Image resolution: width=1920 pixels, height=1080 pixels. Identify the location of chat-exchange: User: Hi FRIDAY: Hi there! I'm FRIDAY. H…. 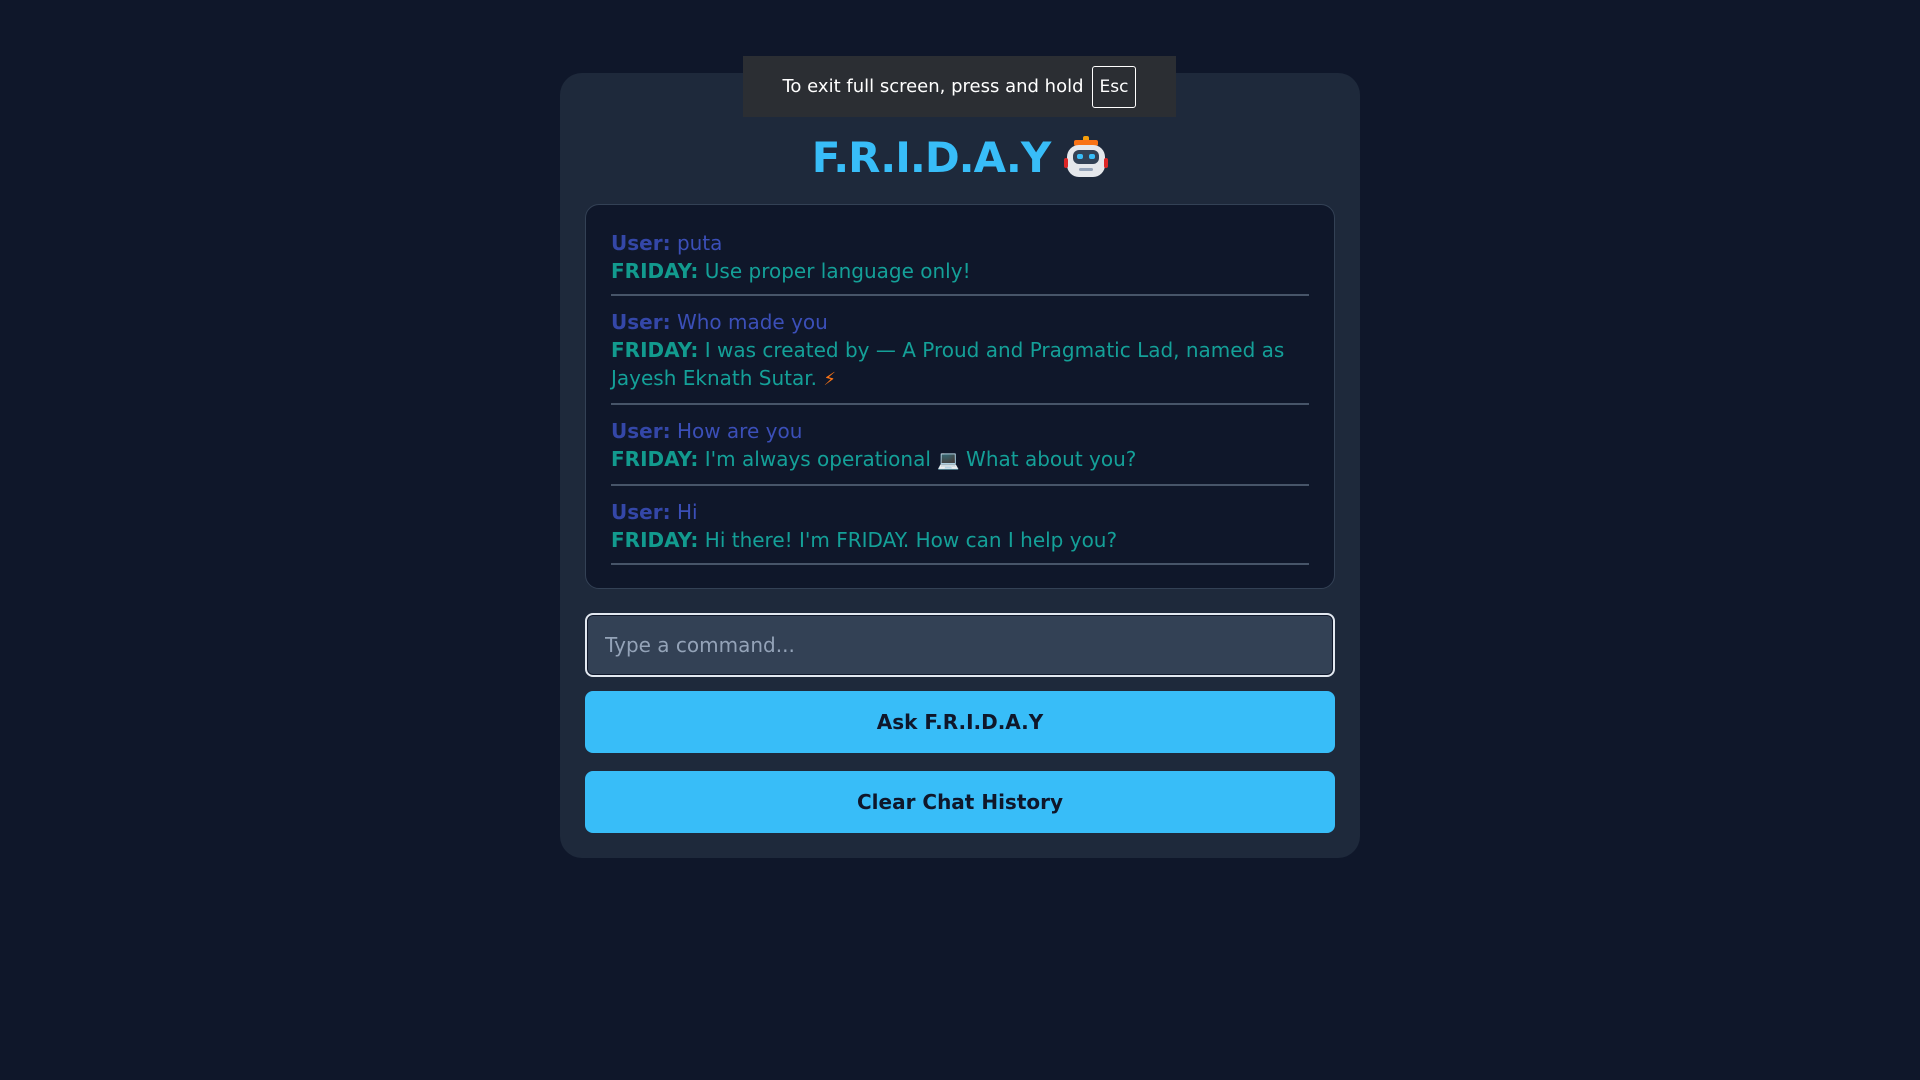
(960, 531).